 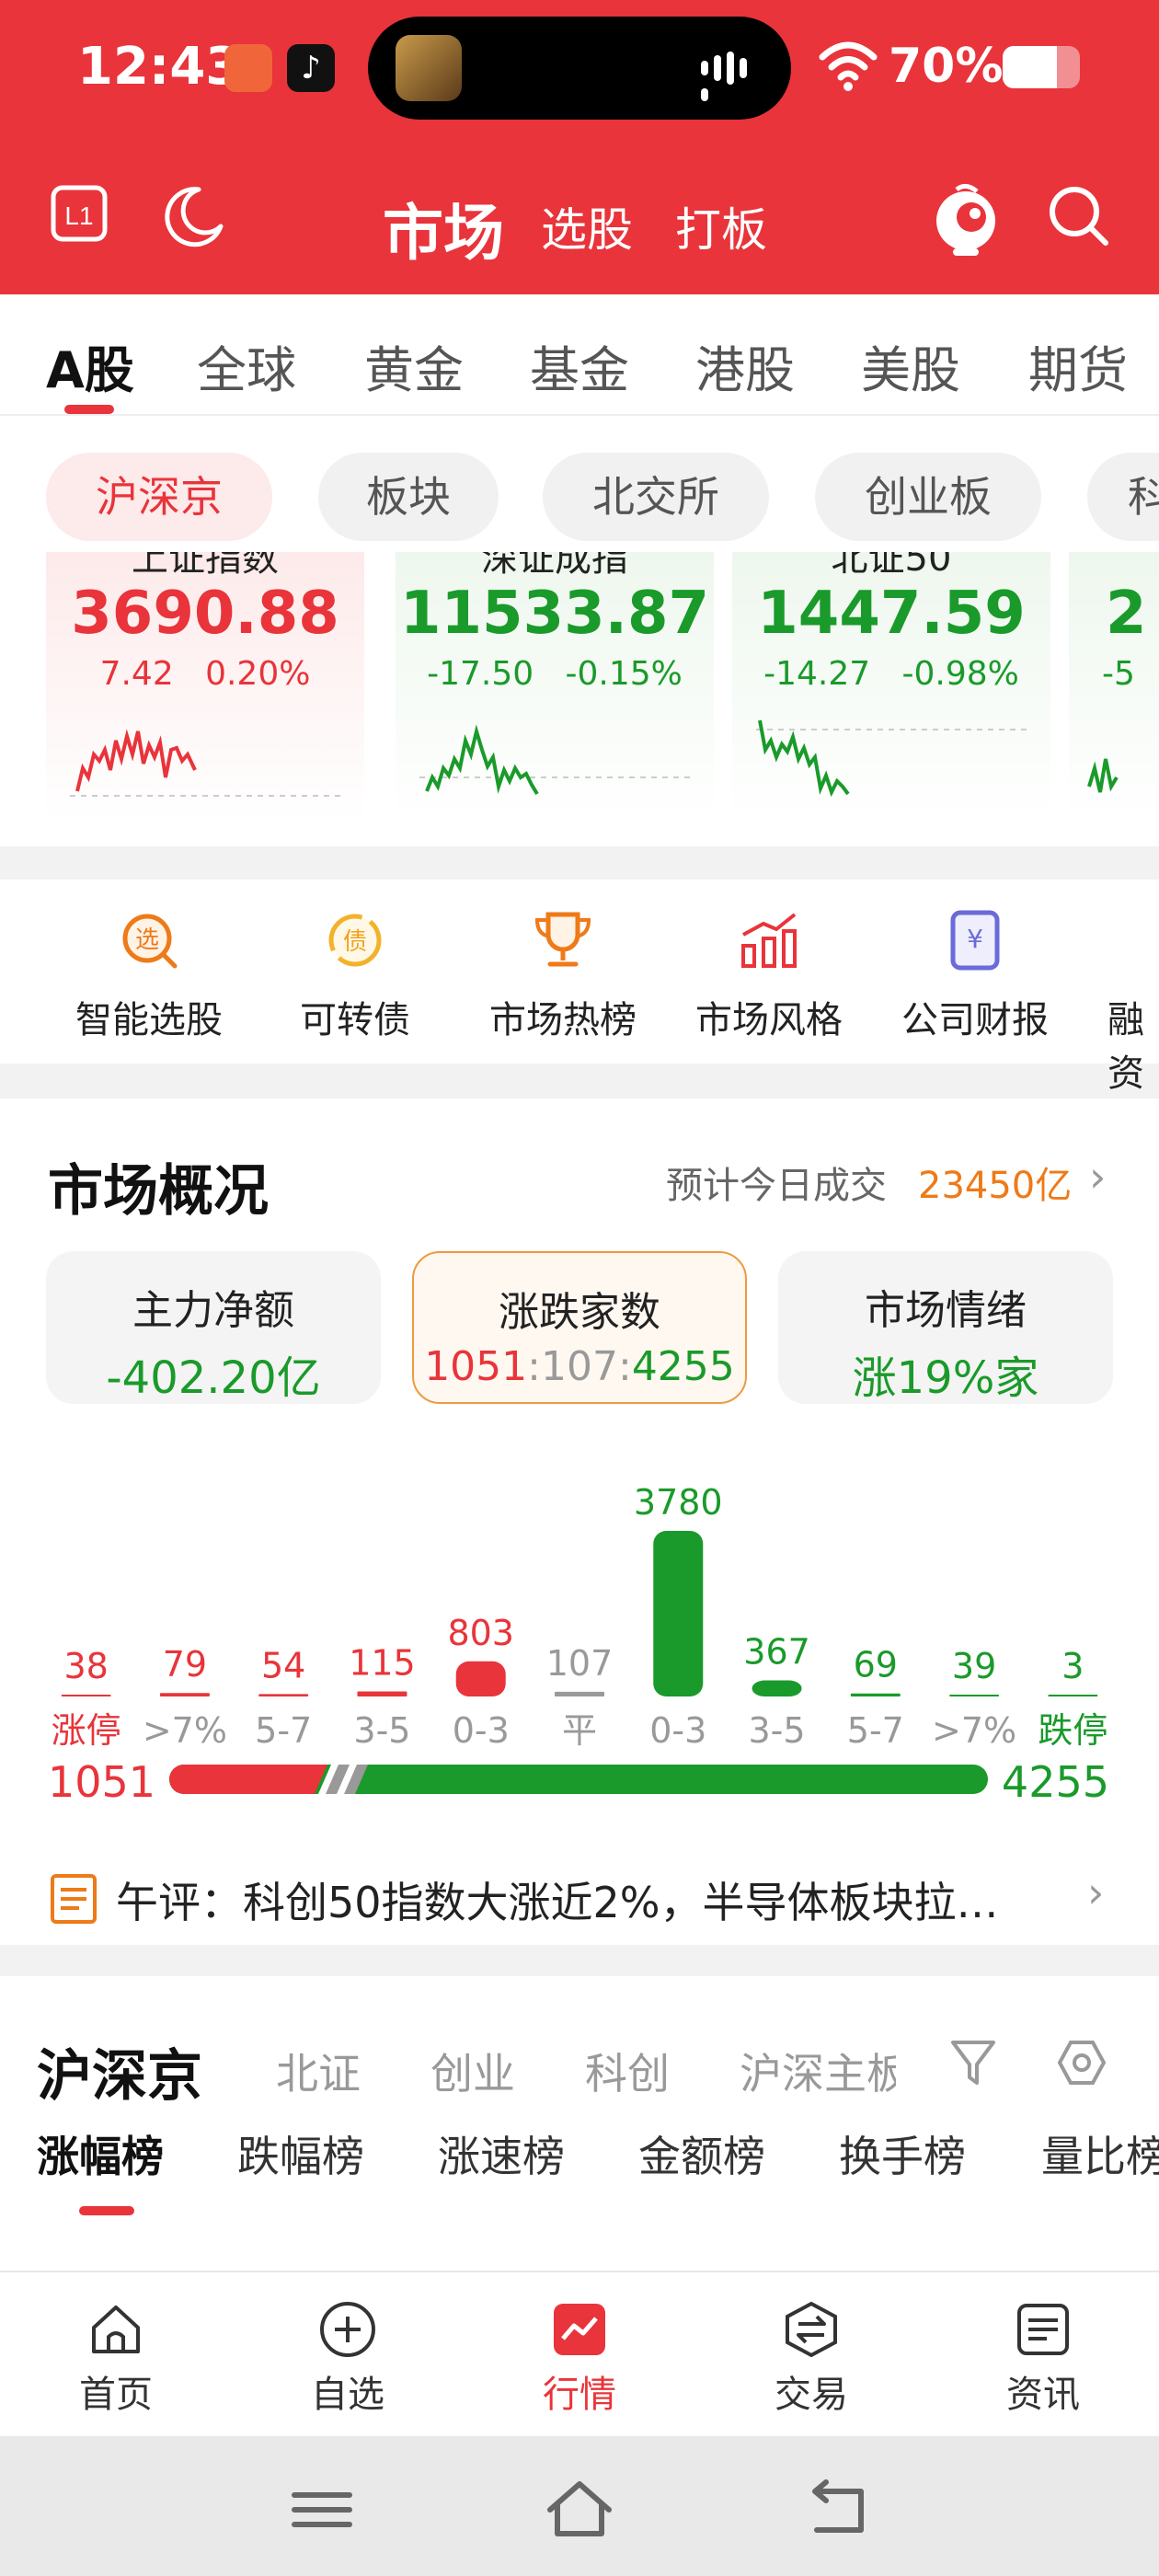 I want to click on smart-pick-icon: 选, so click(x=150, y=941).